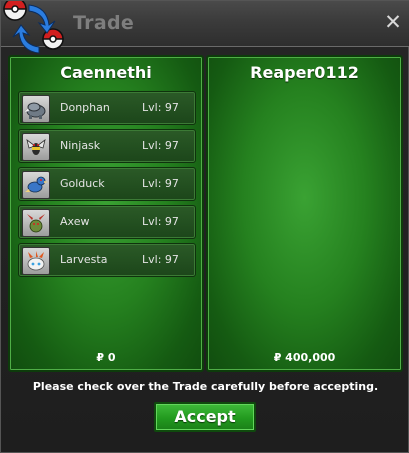 Image resolution: width=409 pixels, height=453 pixels. I want to click on pokemon-slot-ninjask: Ninjask Lvl: 97, so click(107, 146).